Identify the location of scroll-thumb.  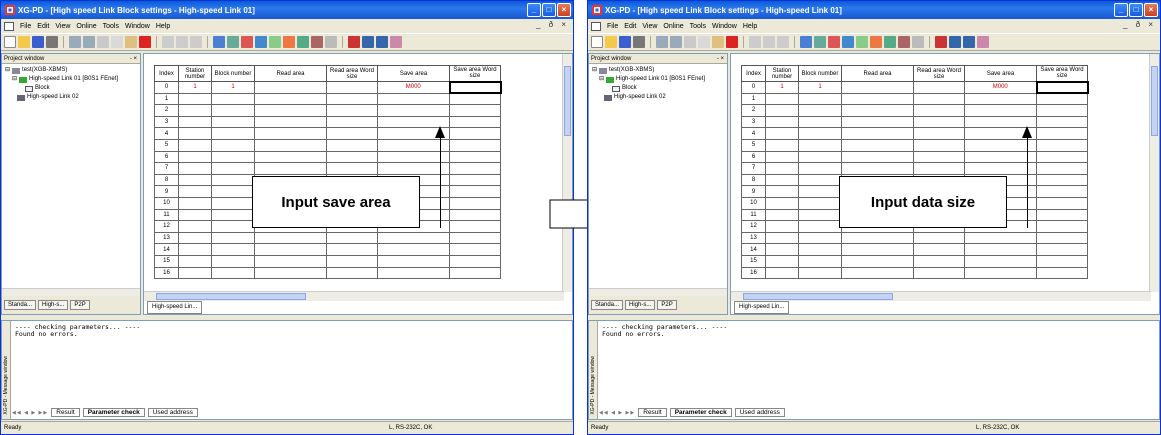
(1154, 101).